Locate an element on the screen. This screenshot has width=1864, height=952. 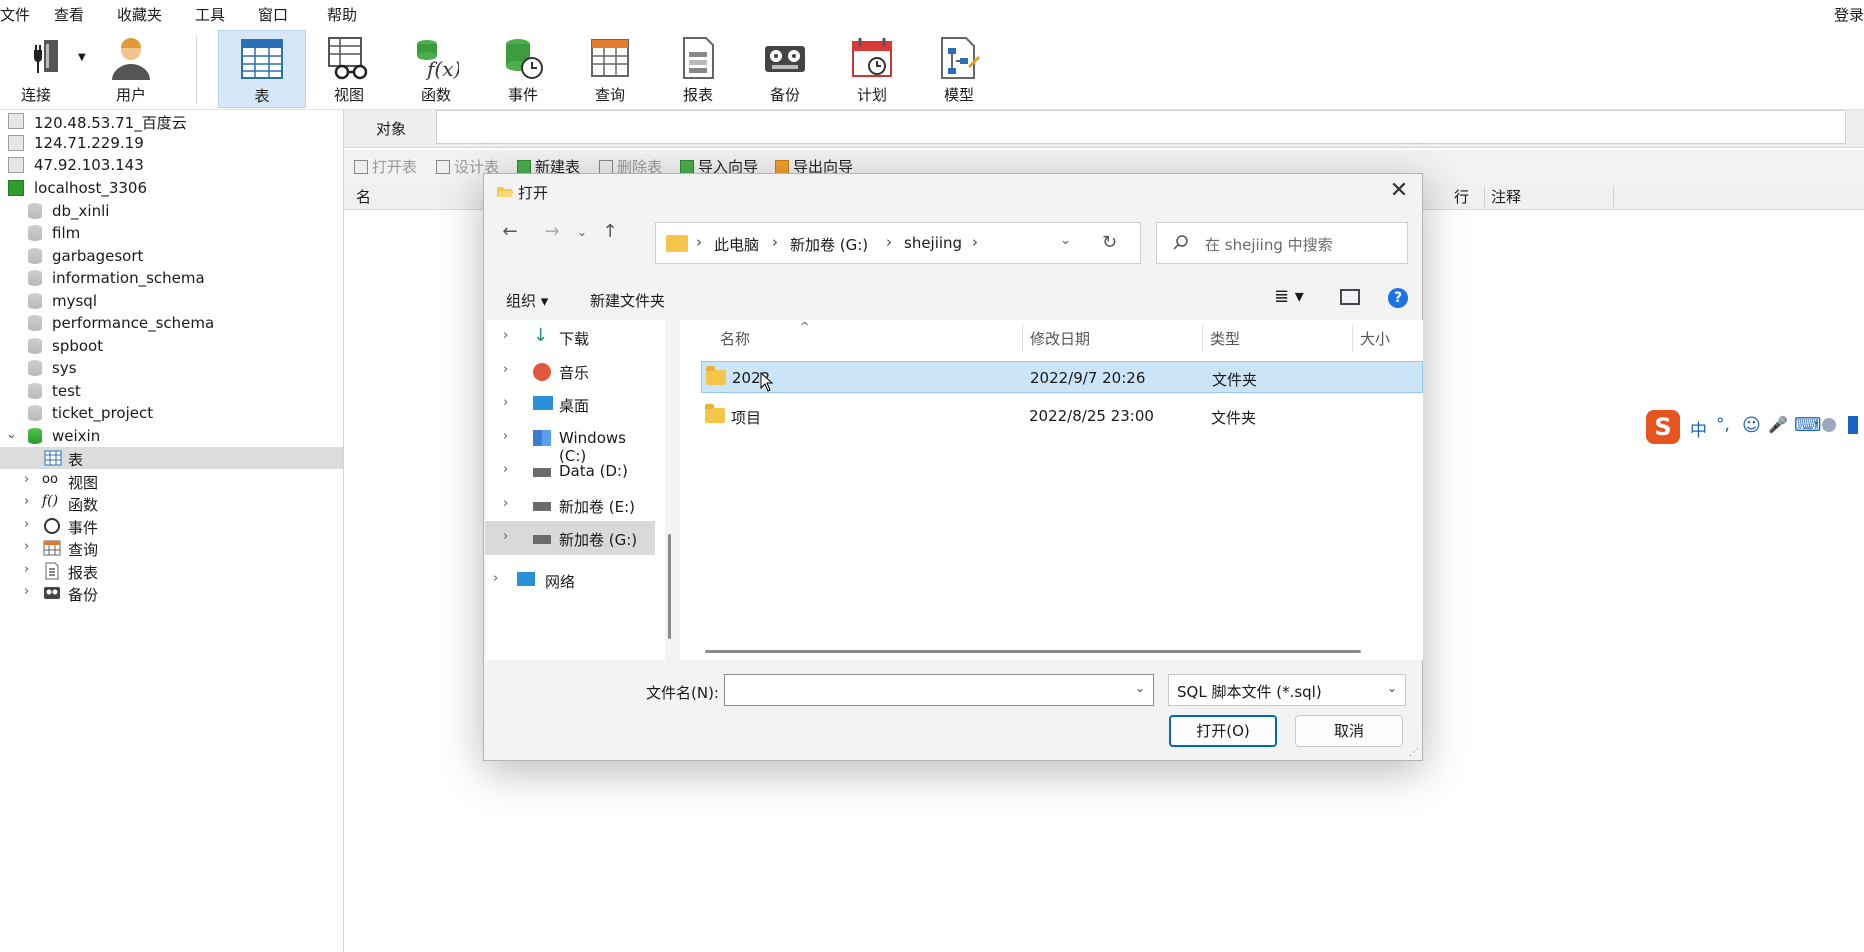
tree-connection: 124.71.229.19 is located at coordinates (171, 143).